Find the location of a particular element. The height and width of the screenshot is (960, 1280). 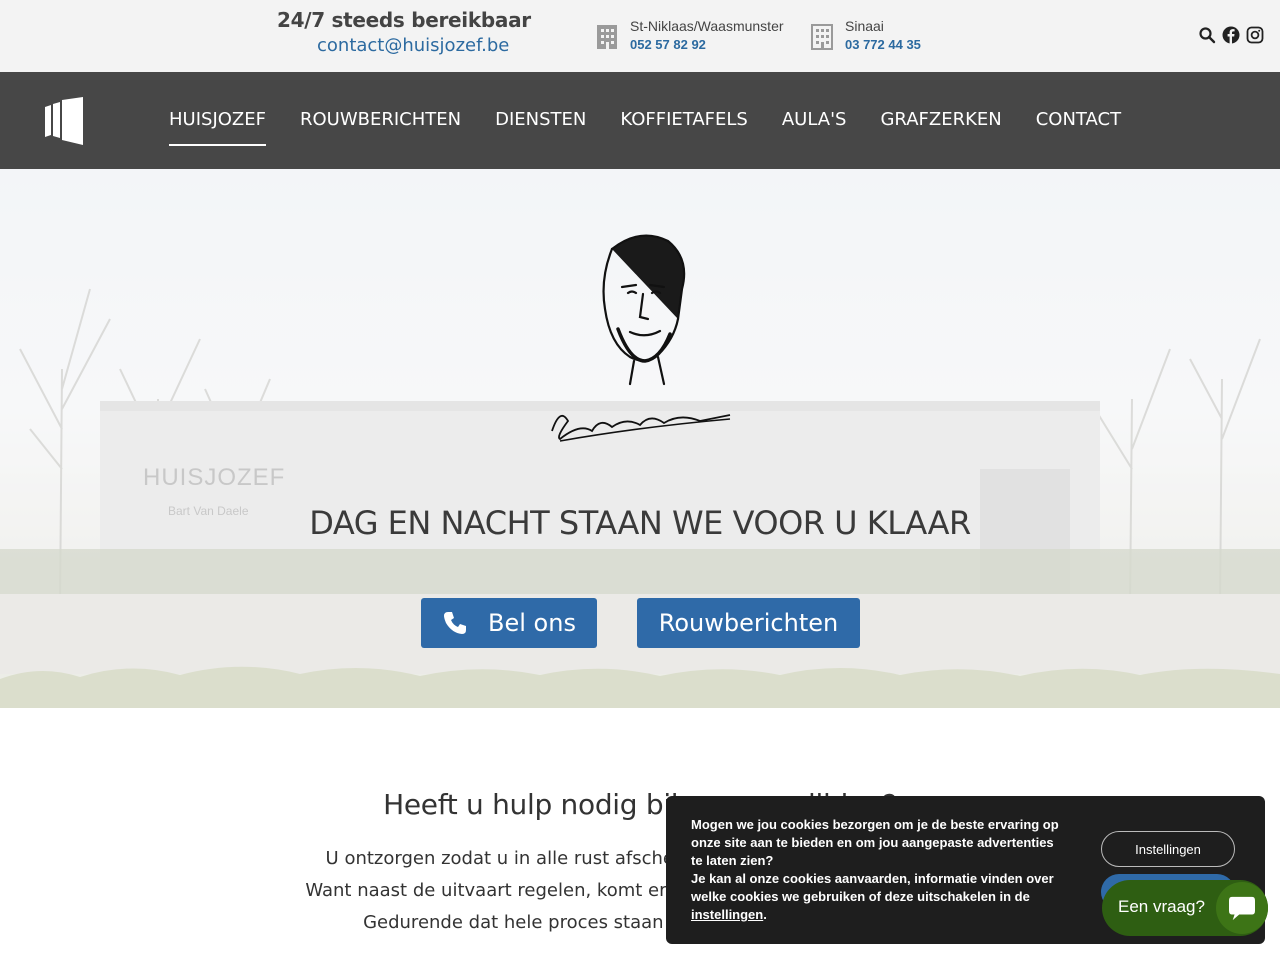

nav-item-grafzerken: GRAFZERKEN is located at coordinates (940, 119).